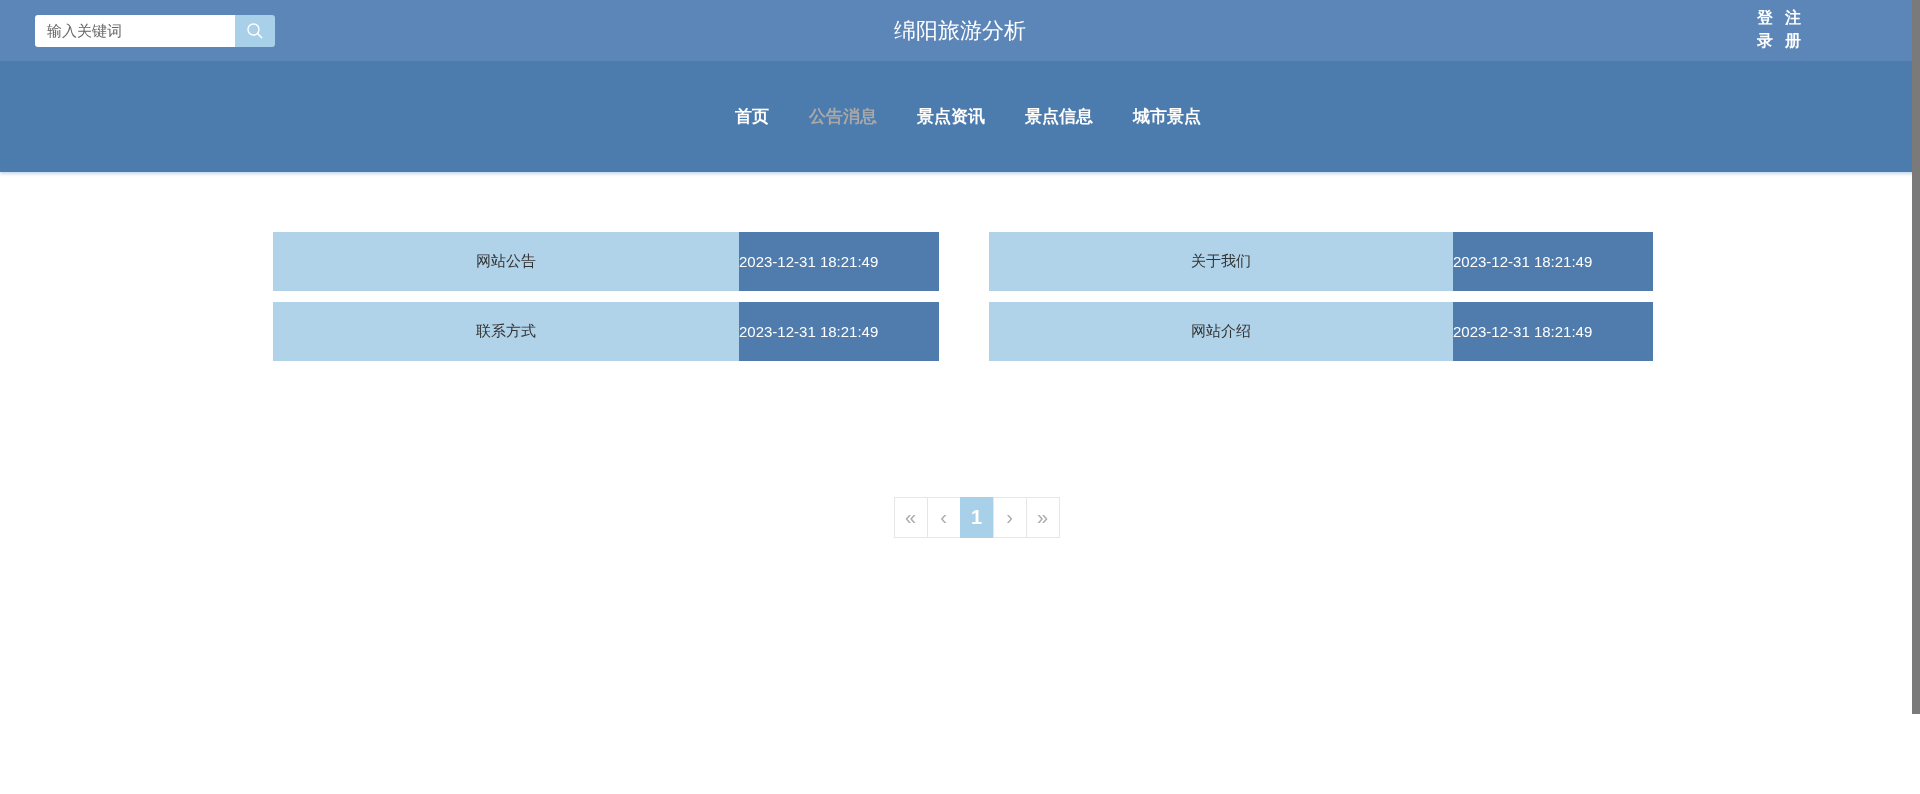  I want to click on login-link: 登录, so click(1765, 29).